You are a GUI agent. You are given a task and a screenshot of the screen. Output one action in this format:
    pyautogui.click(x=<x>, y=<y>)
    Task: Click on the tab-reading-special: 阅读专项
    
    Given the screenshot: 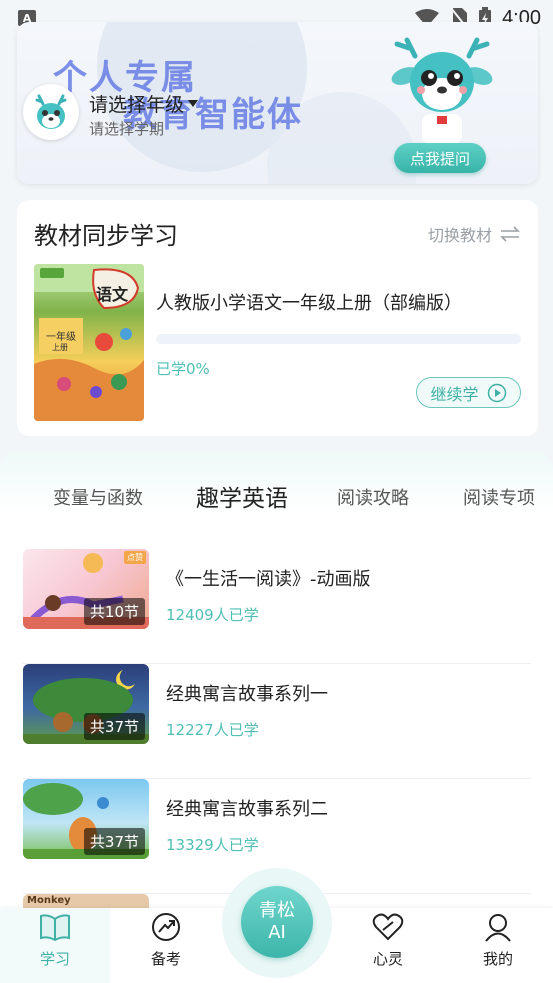 What is the action you would take?
    pyautogui.click(x=499, y=497)
    